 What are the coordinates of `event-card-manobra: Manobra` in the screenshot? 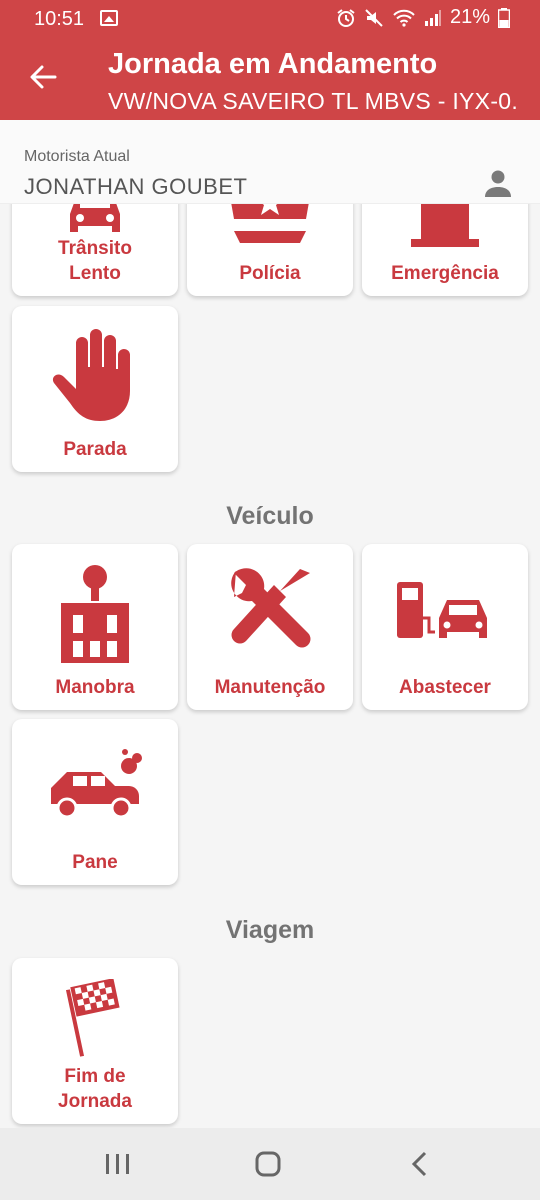 It's located at (95, 627).